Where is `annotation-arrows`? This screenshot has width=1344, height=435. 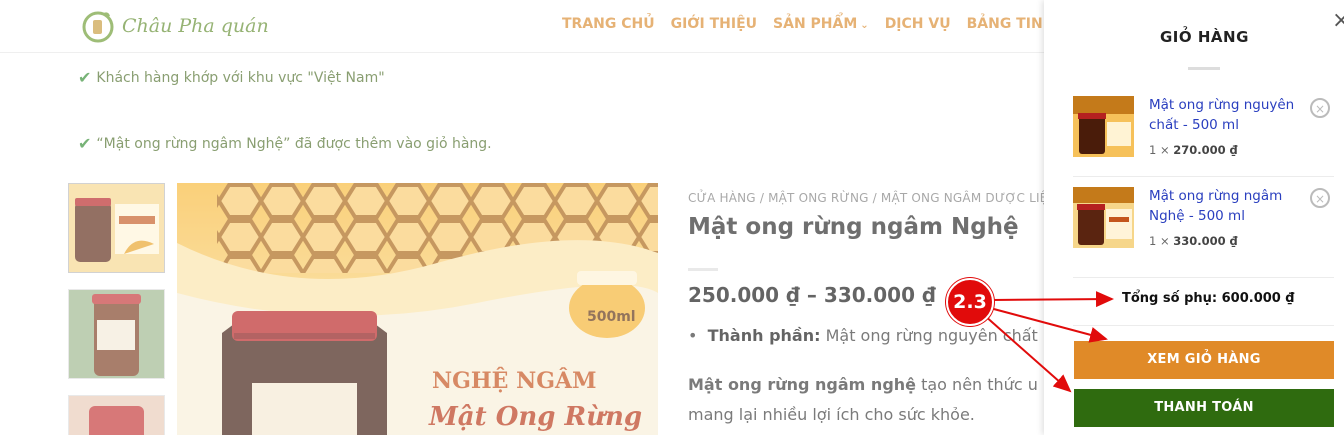 annotation-arrows is located at coordinates (1048, 342).